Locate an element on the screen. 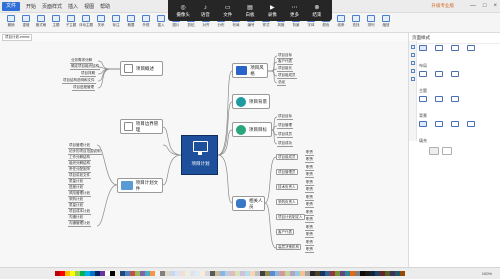 This screenshot has height=279, width=500. share-tab-icon is located at coordinates (412, 79).